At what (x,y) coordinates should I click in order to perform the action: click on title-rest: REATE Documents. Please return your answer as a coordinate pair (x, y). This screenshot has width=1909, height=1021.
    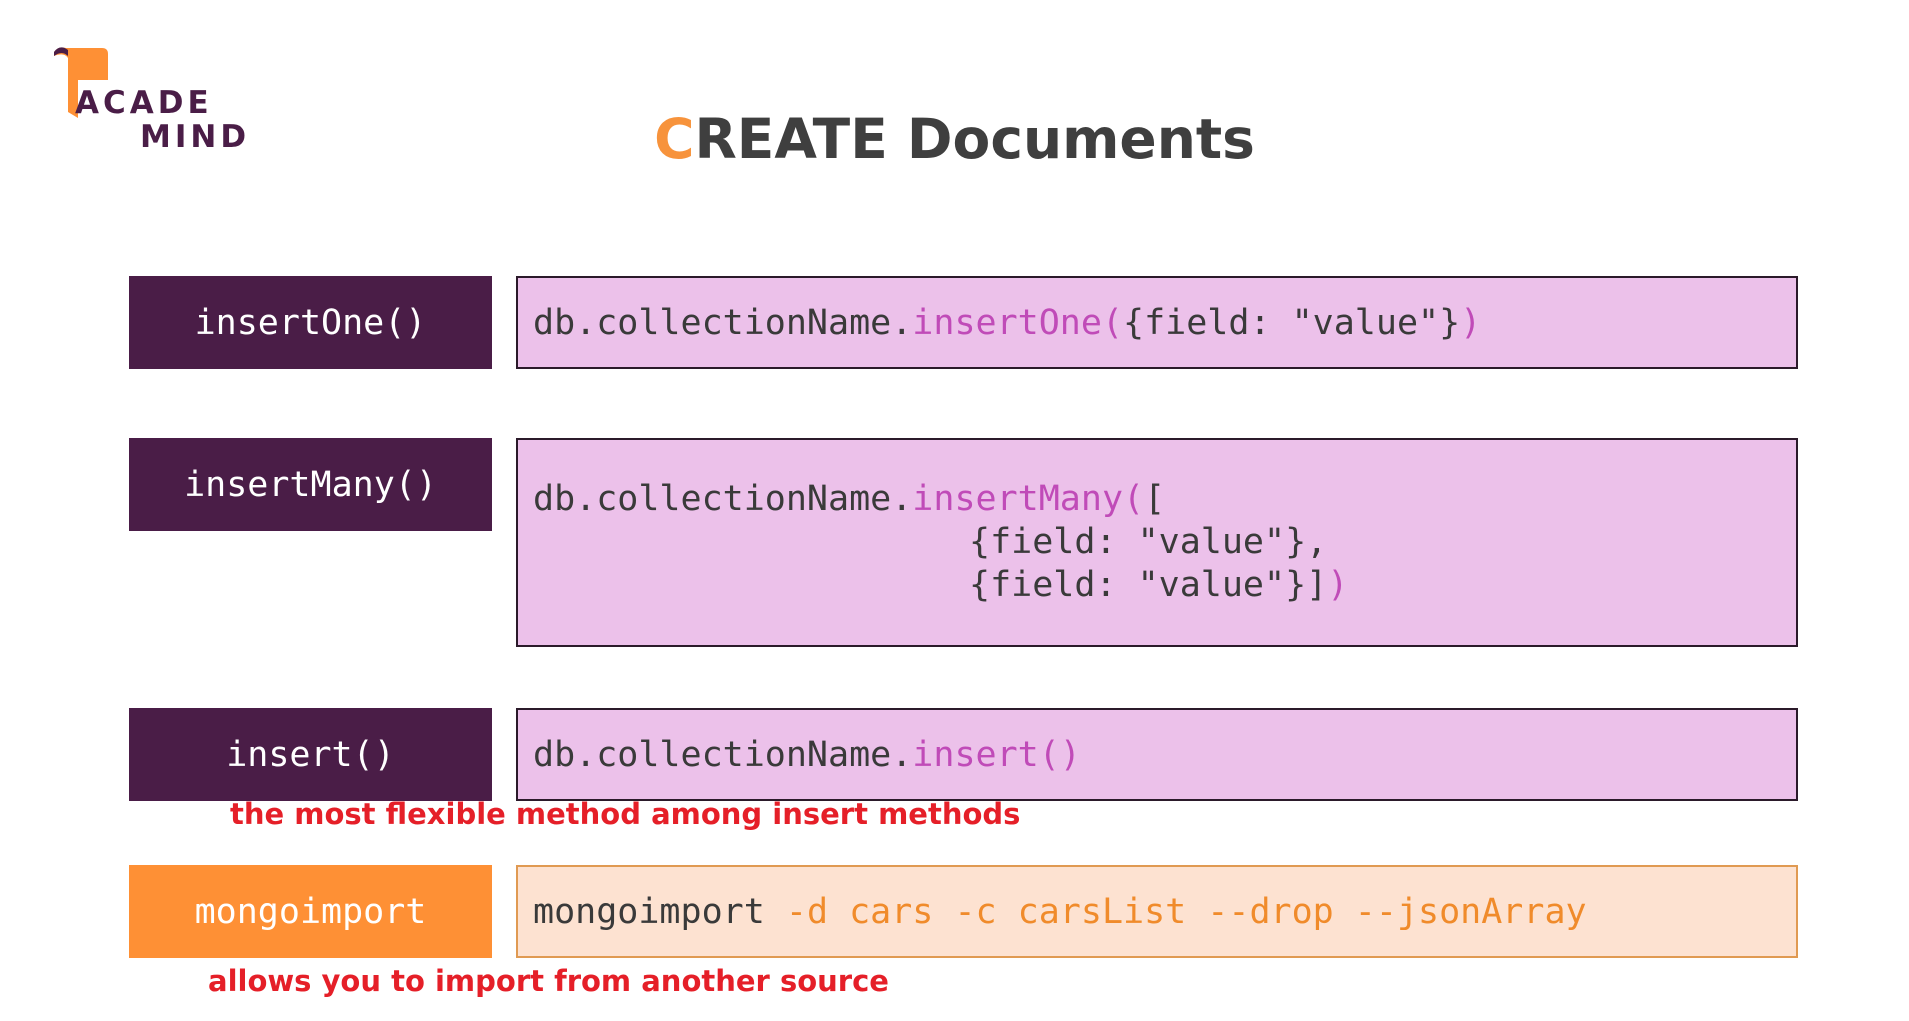
    Looking at the image, I should click on (974, 139).